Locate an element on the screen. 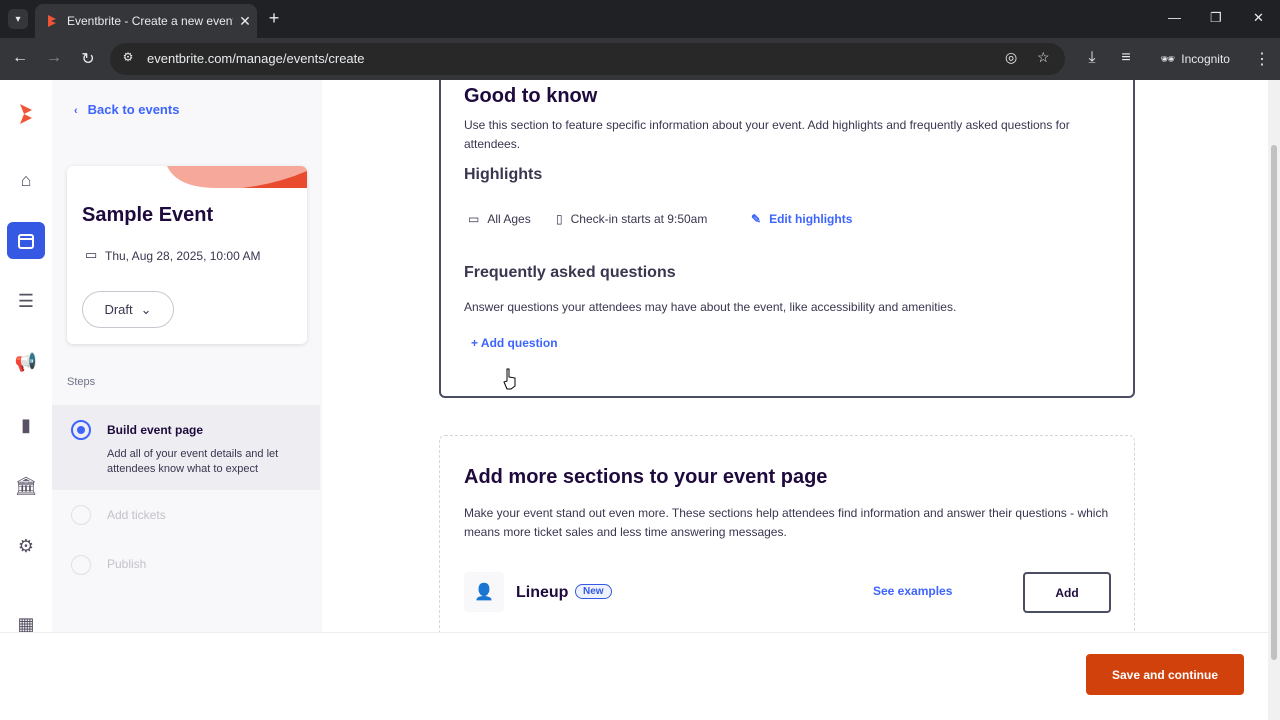 This screenshot has width=1280, height=720. finance-bank-icon: 🏛 is located at coordinates (26, 486).